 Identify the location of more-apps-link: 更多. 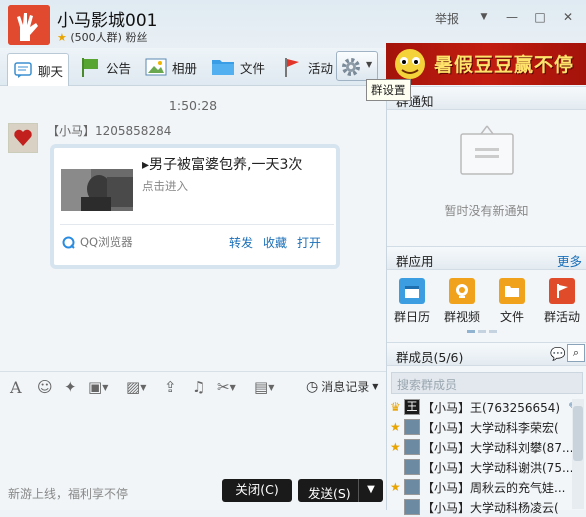
(569, 260).